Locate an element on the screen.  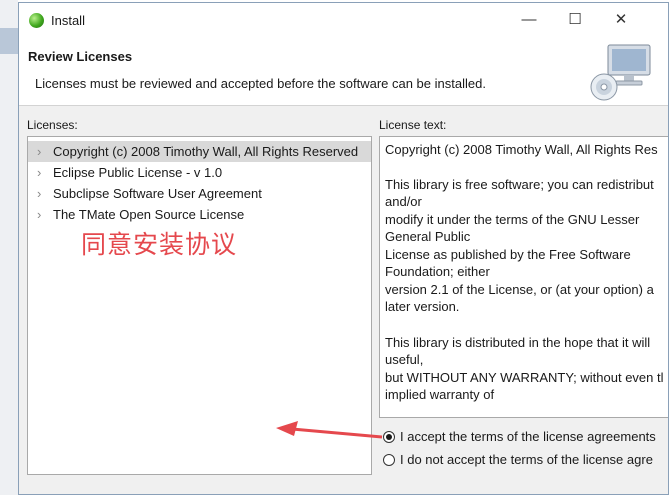
license-item: › Subclipse Software User Agreement is located at coordinates (199, 193).